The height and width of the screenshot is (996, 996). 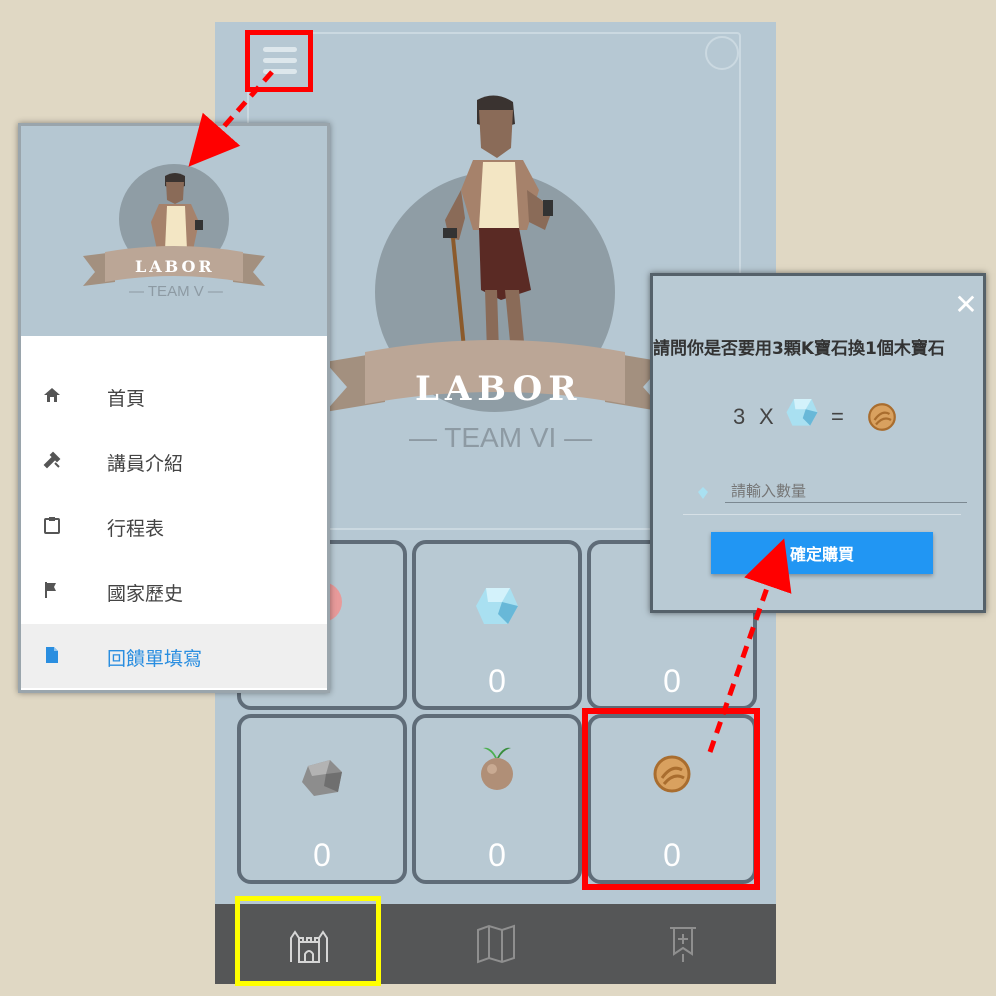 What do you see at coordinates (52, 395) in the screenshot?
I see `home-icon` at bounding box center [52, 395].